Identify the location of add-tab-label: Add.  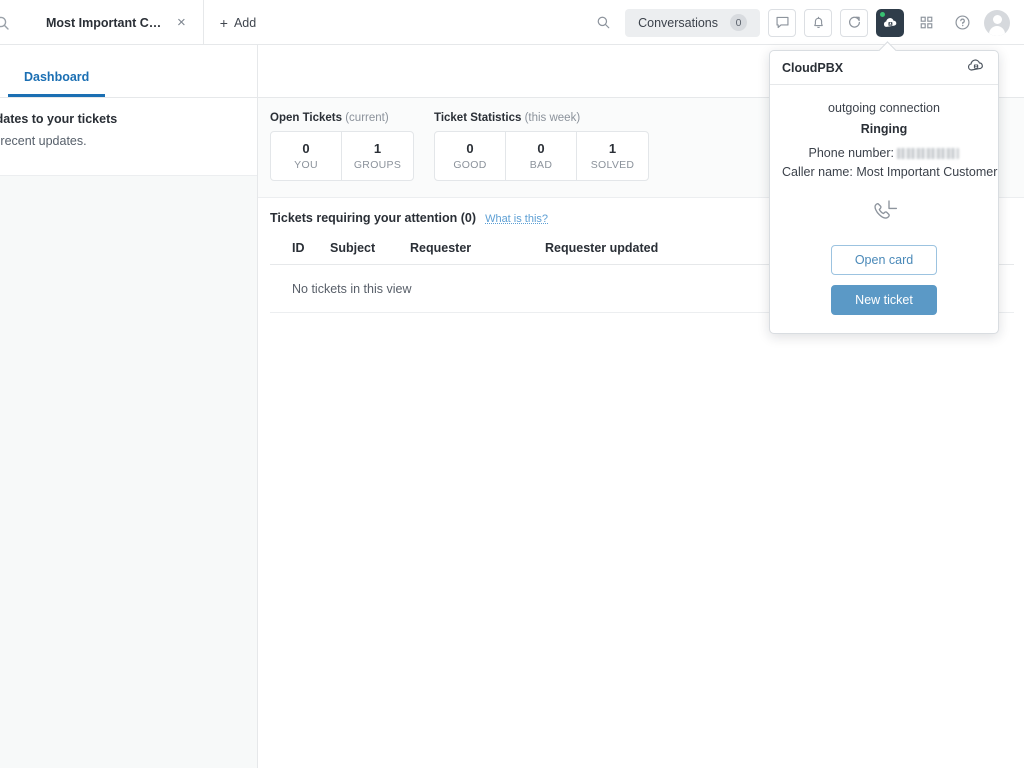
(245, 22).